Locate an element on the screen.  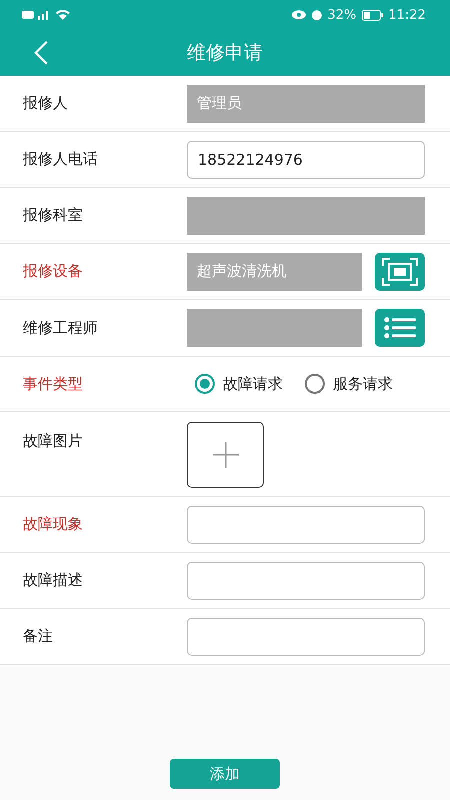
field-label: 故障图片 is located at coordinates (53, 441).